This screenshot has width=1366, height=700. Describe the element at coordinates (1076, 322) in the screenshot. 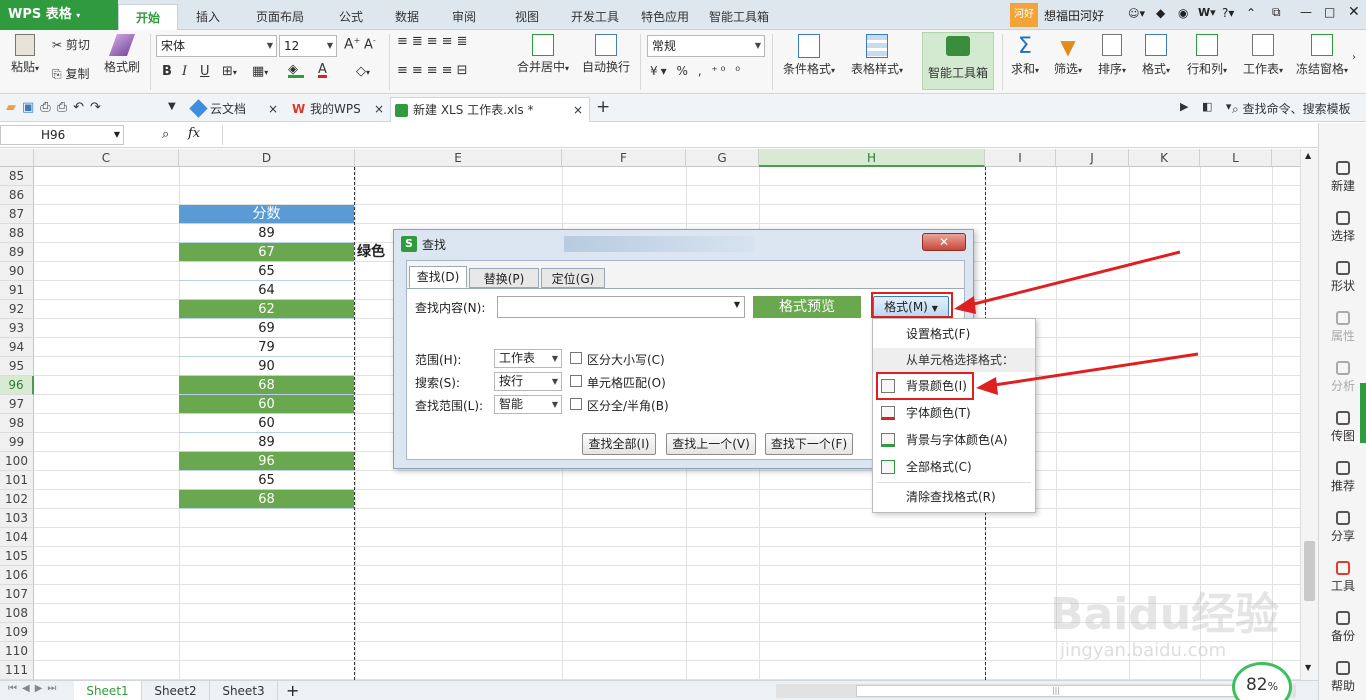

I see `annotation-arrows` at that location.